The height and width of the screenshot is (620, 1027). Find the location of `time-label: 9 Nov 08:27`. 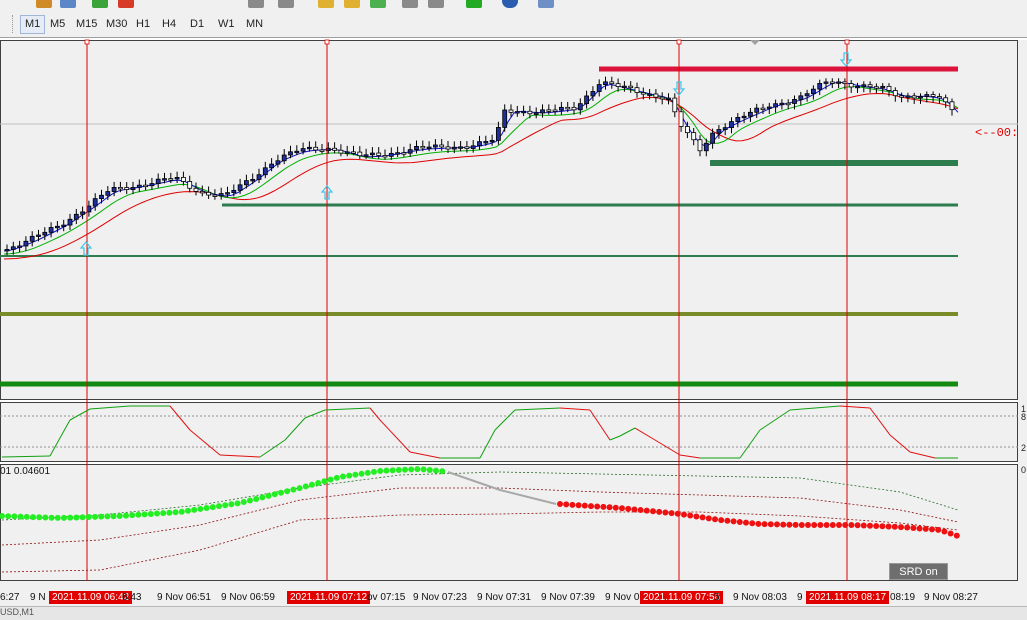

time-label: 9 Nov 08:27 is located at coordinates (951, 597).